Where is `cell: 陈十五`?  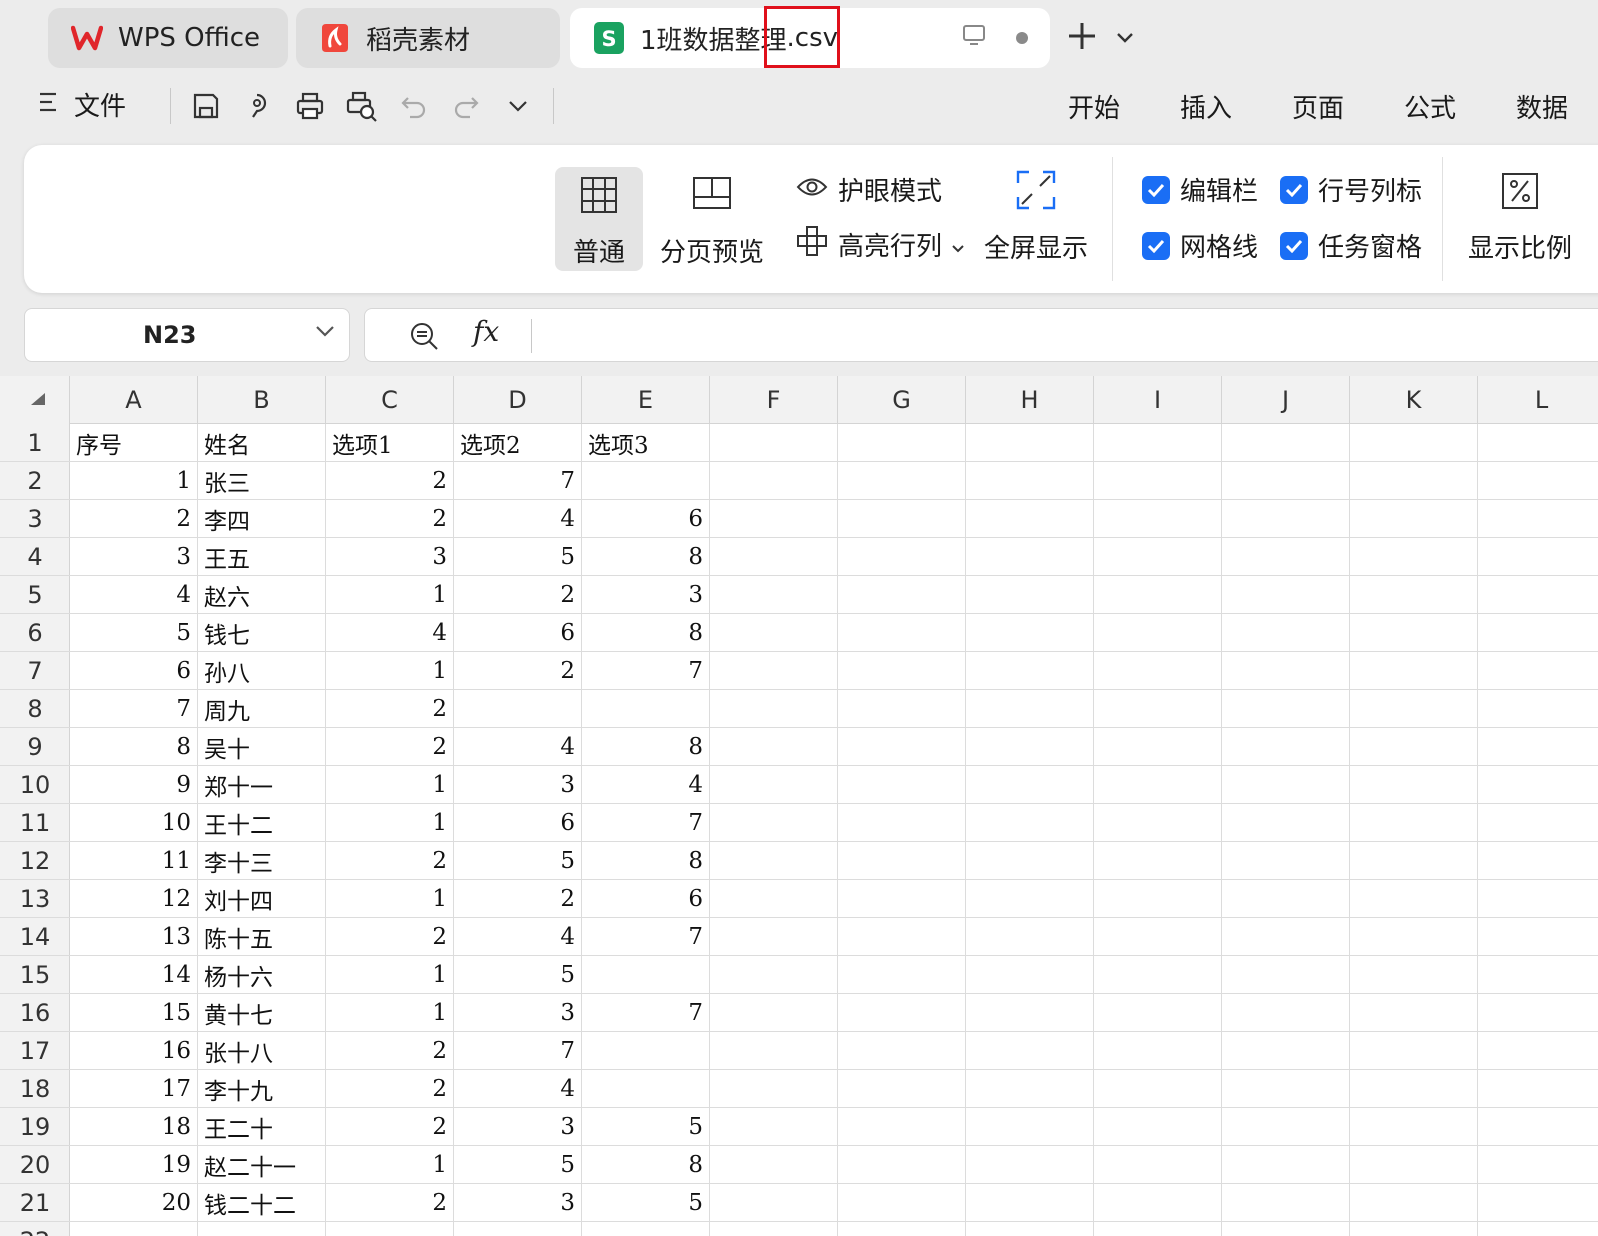 cell: 陈十五 is located at coordinates (262, 937).